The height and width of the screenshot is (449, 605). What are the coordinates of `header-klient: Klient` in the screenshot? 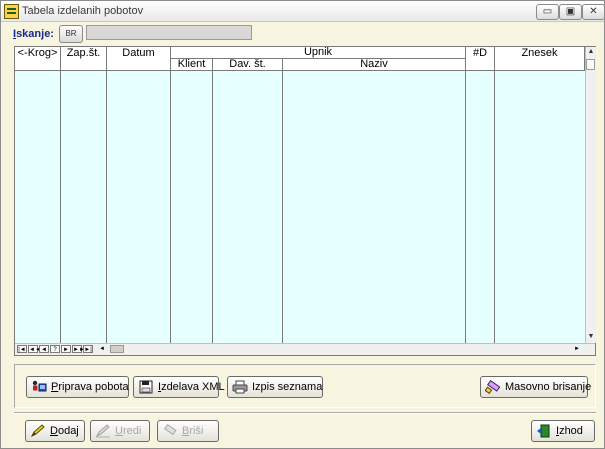 It's located at (192, 65).